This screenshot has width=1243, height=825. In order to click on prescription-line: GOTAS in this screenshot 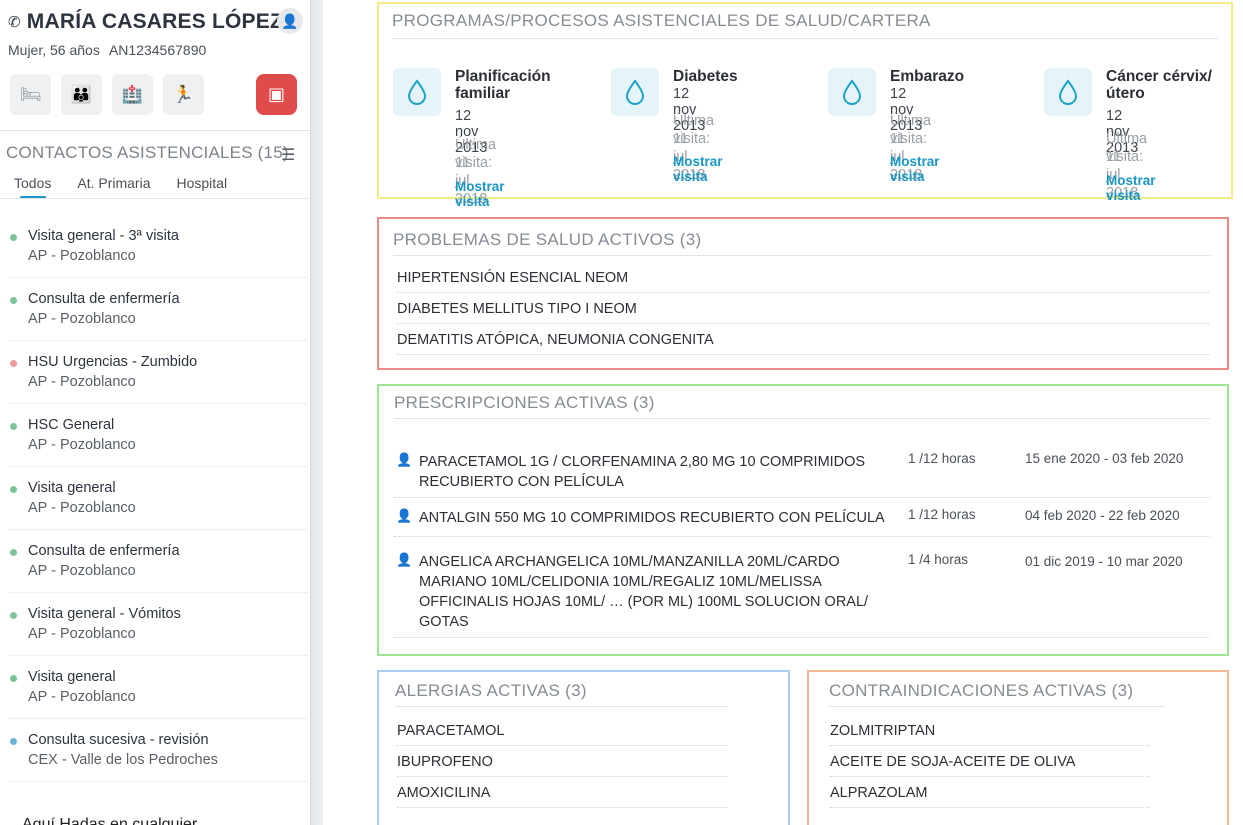, I will do `click(444, 622)`.